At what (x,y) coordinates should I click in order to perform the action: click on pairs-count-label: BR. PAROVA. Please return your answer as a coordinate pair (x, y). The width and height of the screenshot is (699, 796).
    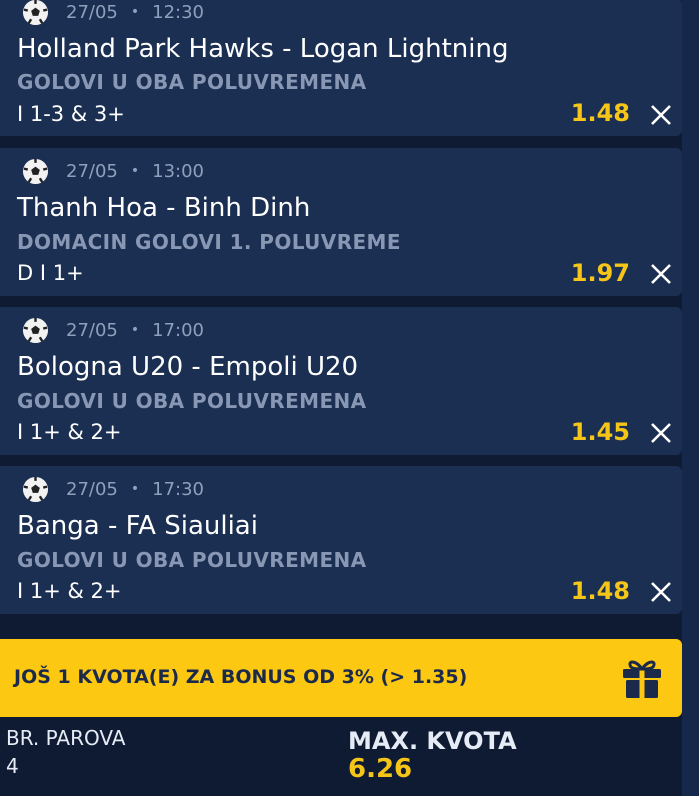
    Looking at the image, I should click on (66, 738).